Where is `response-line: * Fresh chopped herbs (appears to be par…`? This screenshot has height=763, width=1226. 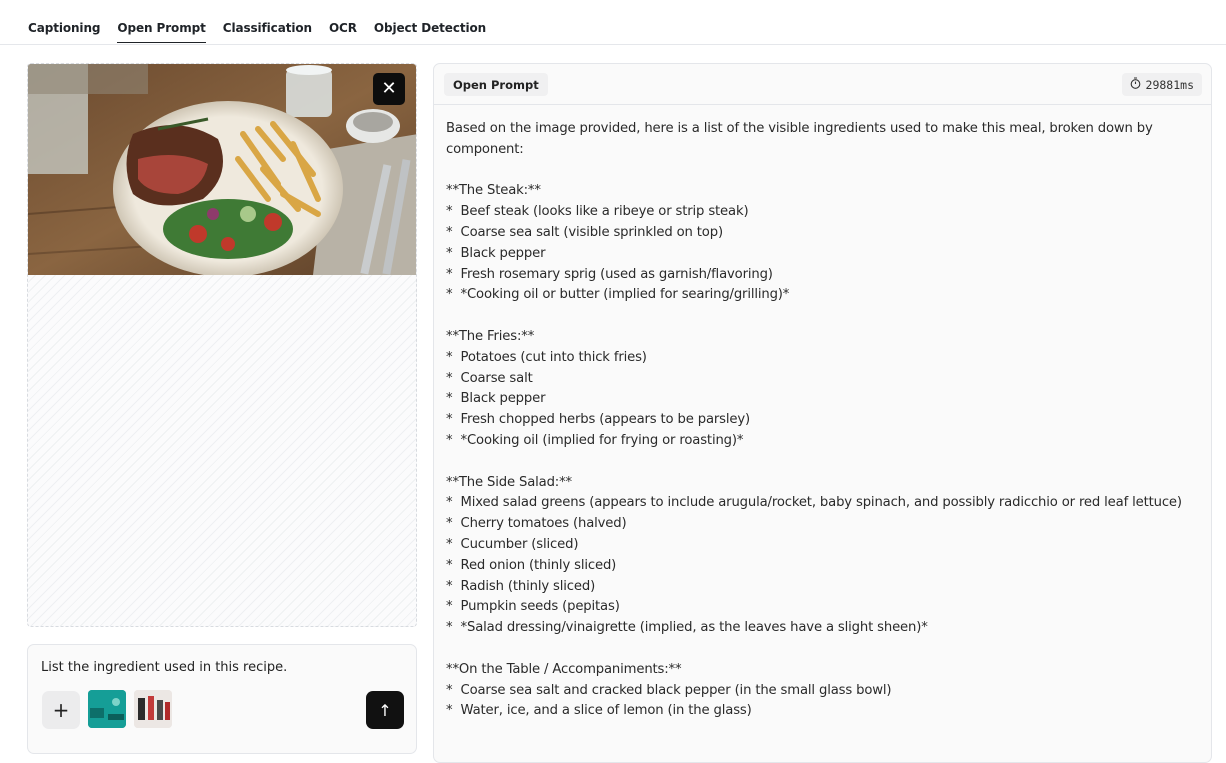 response-line: * Fresh chopped herbs (appears to be par… is located at coordinates (598, 420).